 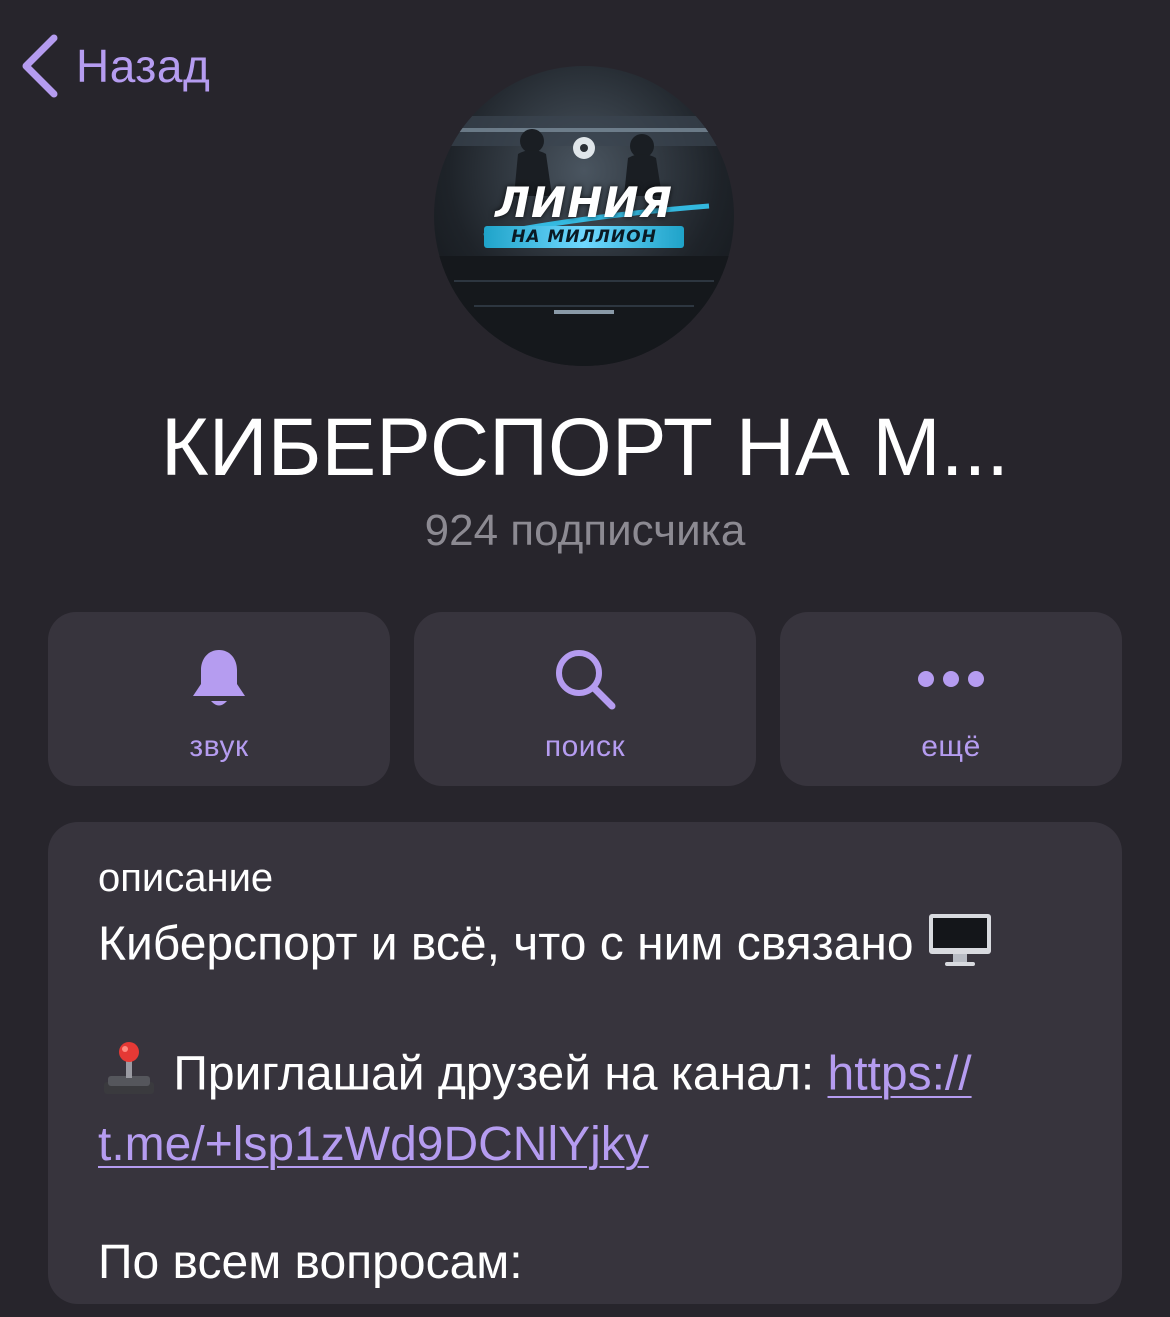 I want to click on chevron-left-icon, so click(x=40, y=66).